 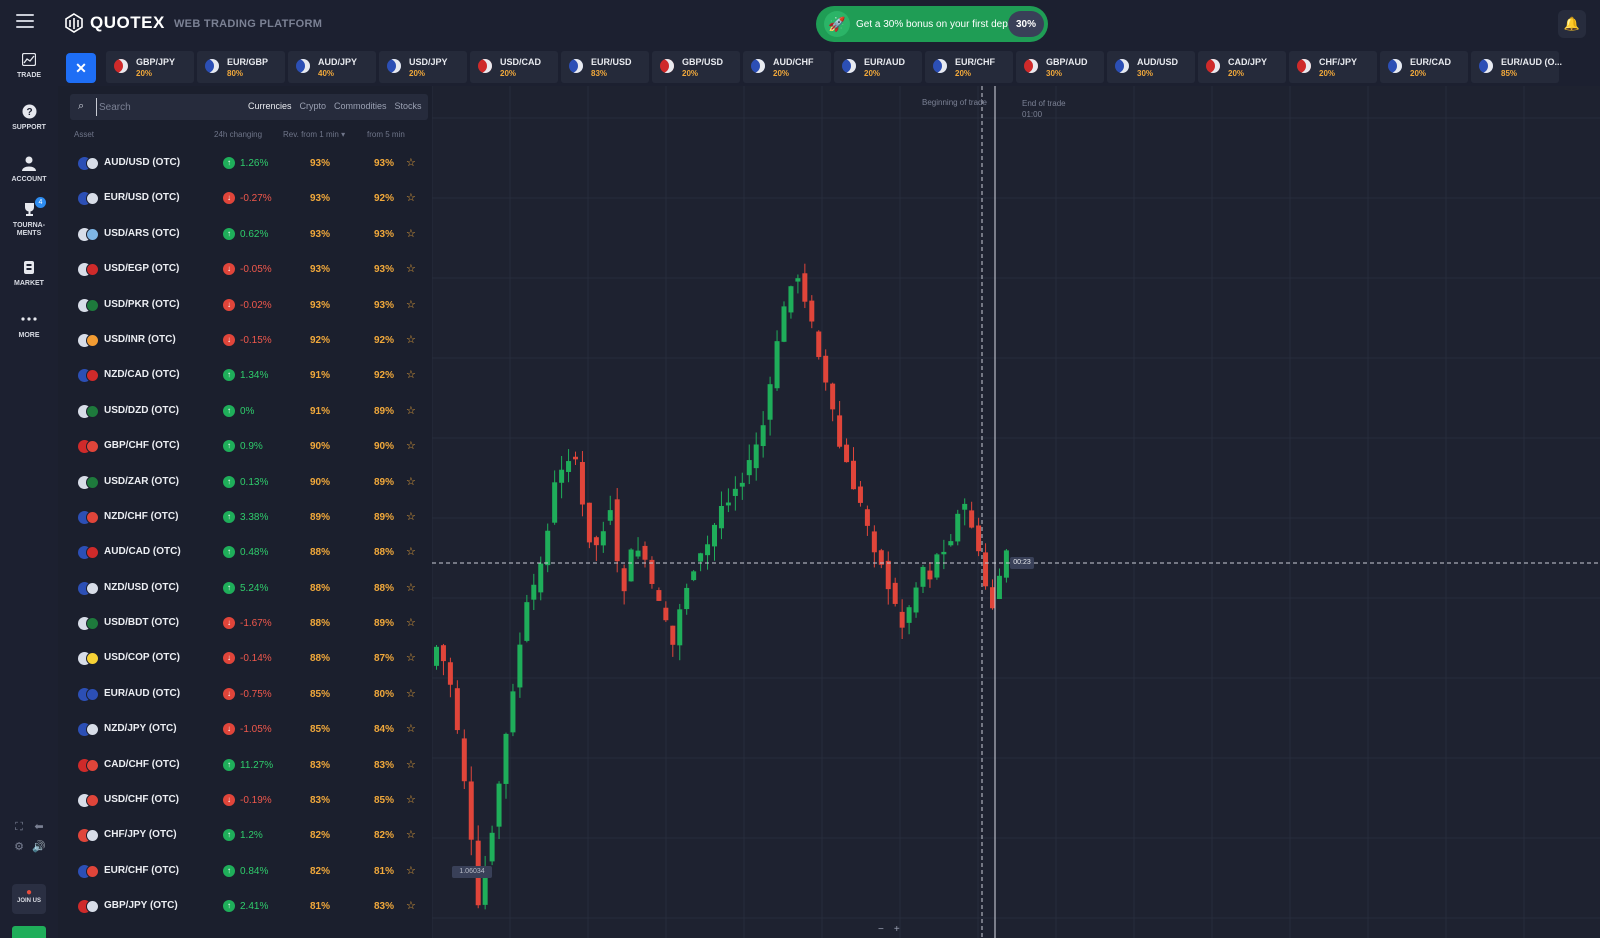 What do you see at coordinates (514, 67) in the screenshot?
I see `ticker-item: USD/CAD 20%` at bounding box center [514, 67].